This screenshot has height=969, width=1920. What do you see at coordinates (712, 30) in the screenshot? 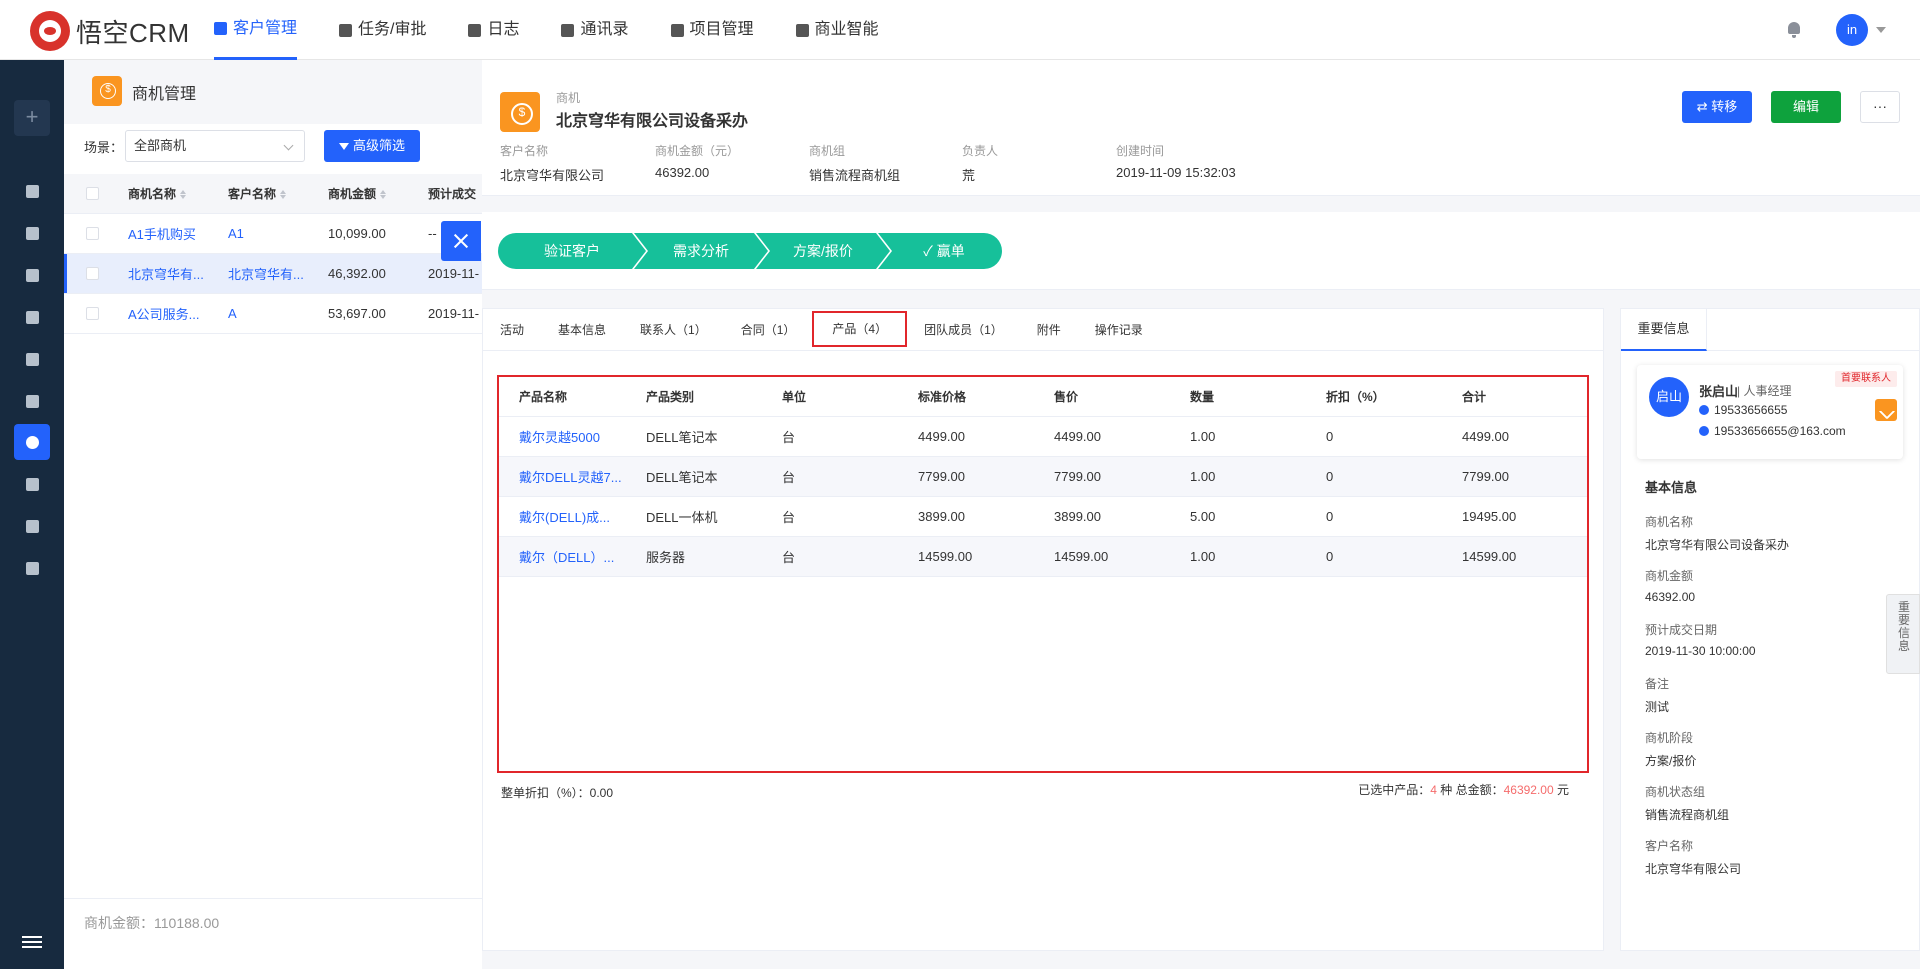
I see `nav-projects: 项目管理` at bounding box center [712, 30].